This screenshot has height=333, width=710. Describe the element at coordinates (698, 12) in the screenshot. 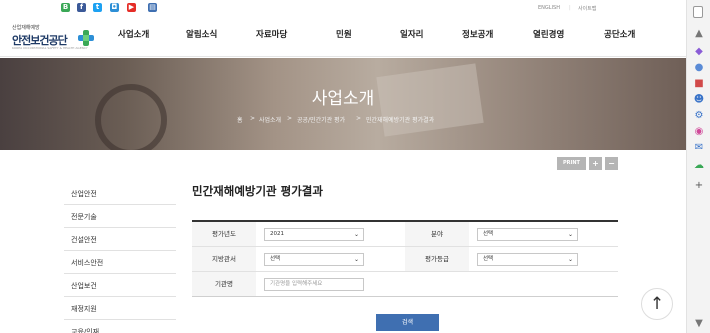

I see `scroll-thumb` at that location.